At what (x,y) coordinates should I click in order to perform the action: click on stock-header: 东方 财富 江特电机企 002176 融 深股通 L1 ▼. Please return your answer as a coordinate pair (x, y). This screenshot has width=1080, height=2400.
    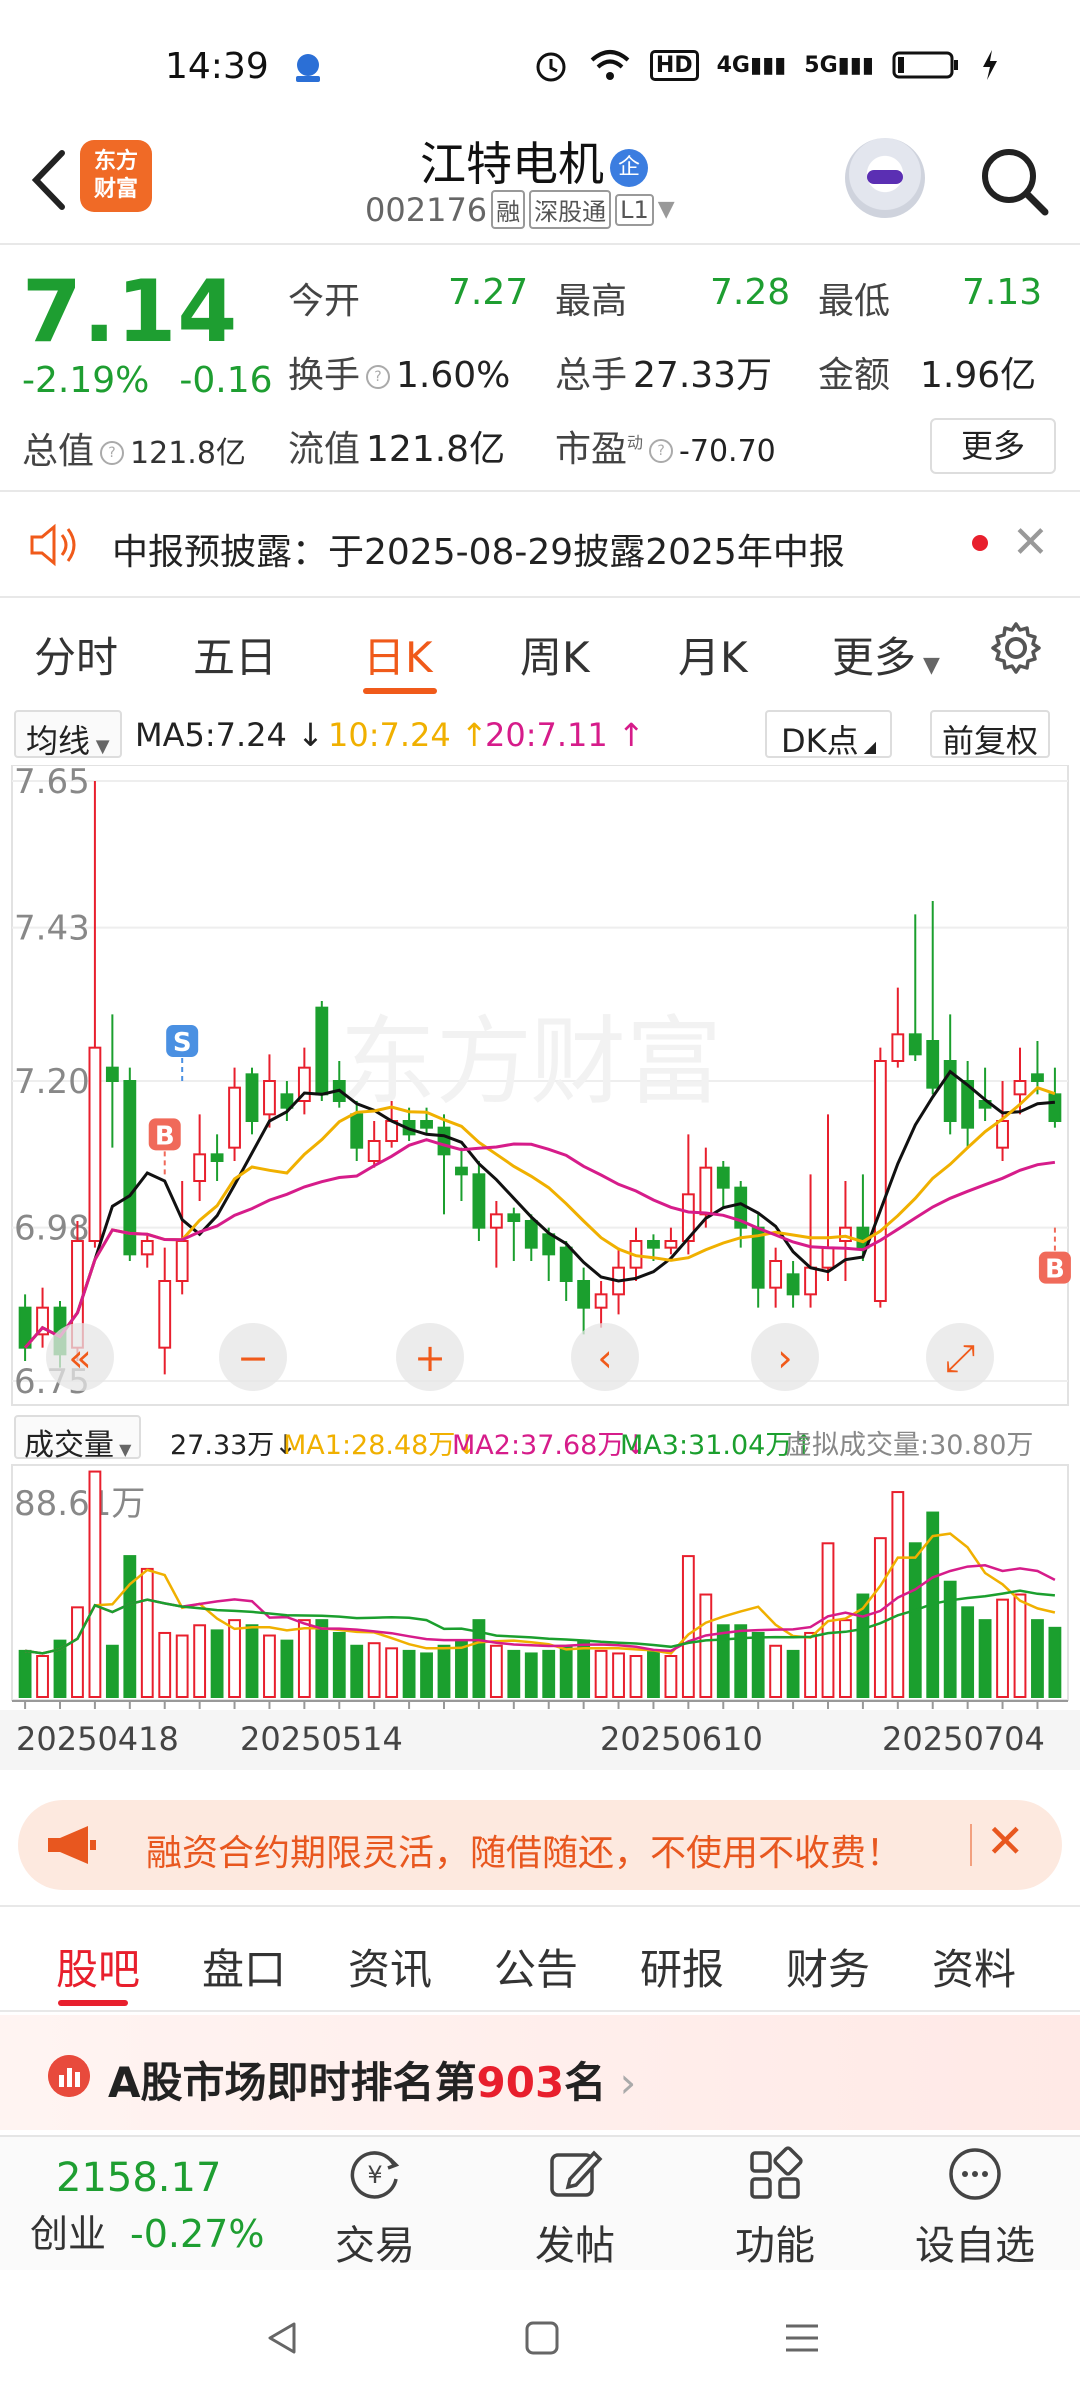
    Looking at the image, I should click on (540, 182).